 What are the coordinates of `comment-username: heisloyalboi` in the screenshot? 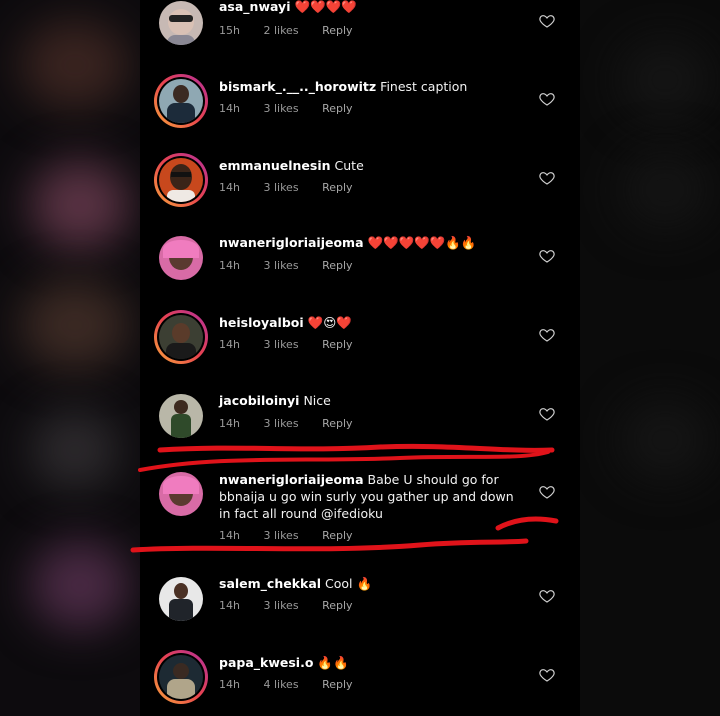 It's located at (261, 322).